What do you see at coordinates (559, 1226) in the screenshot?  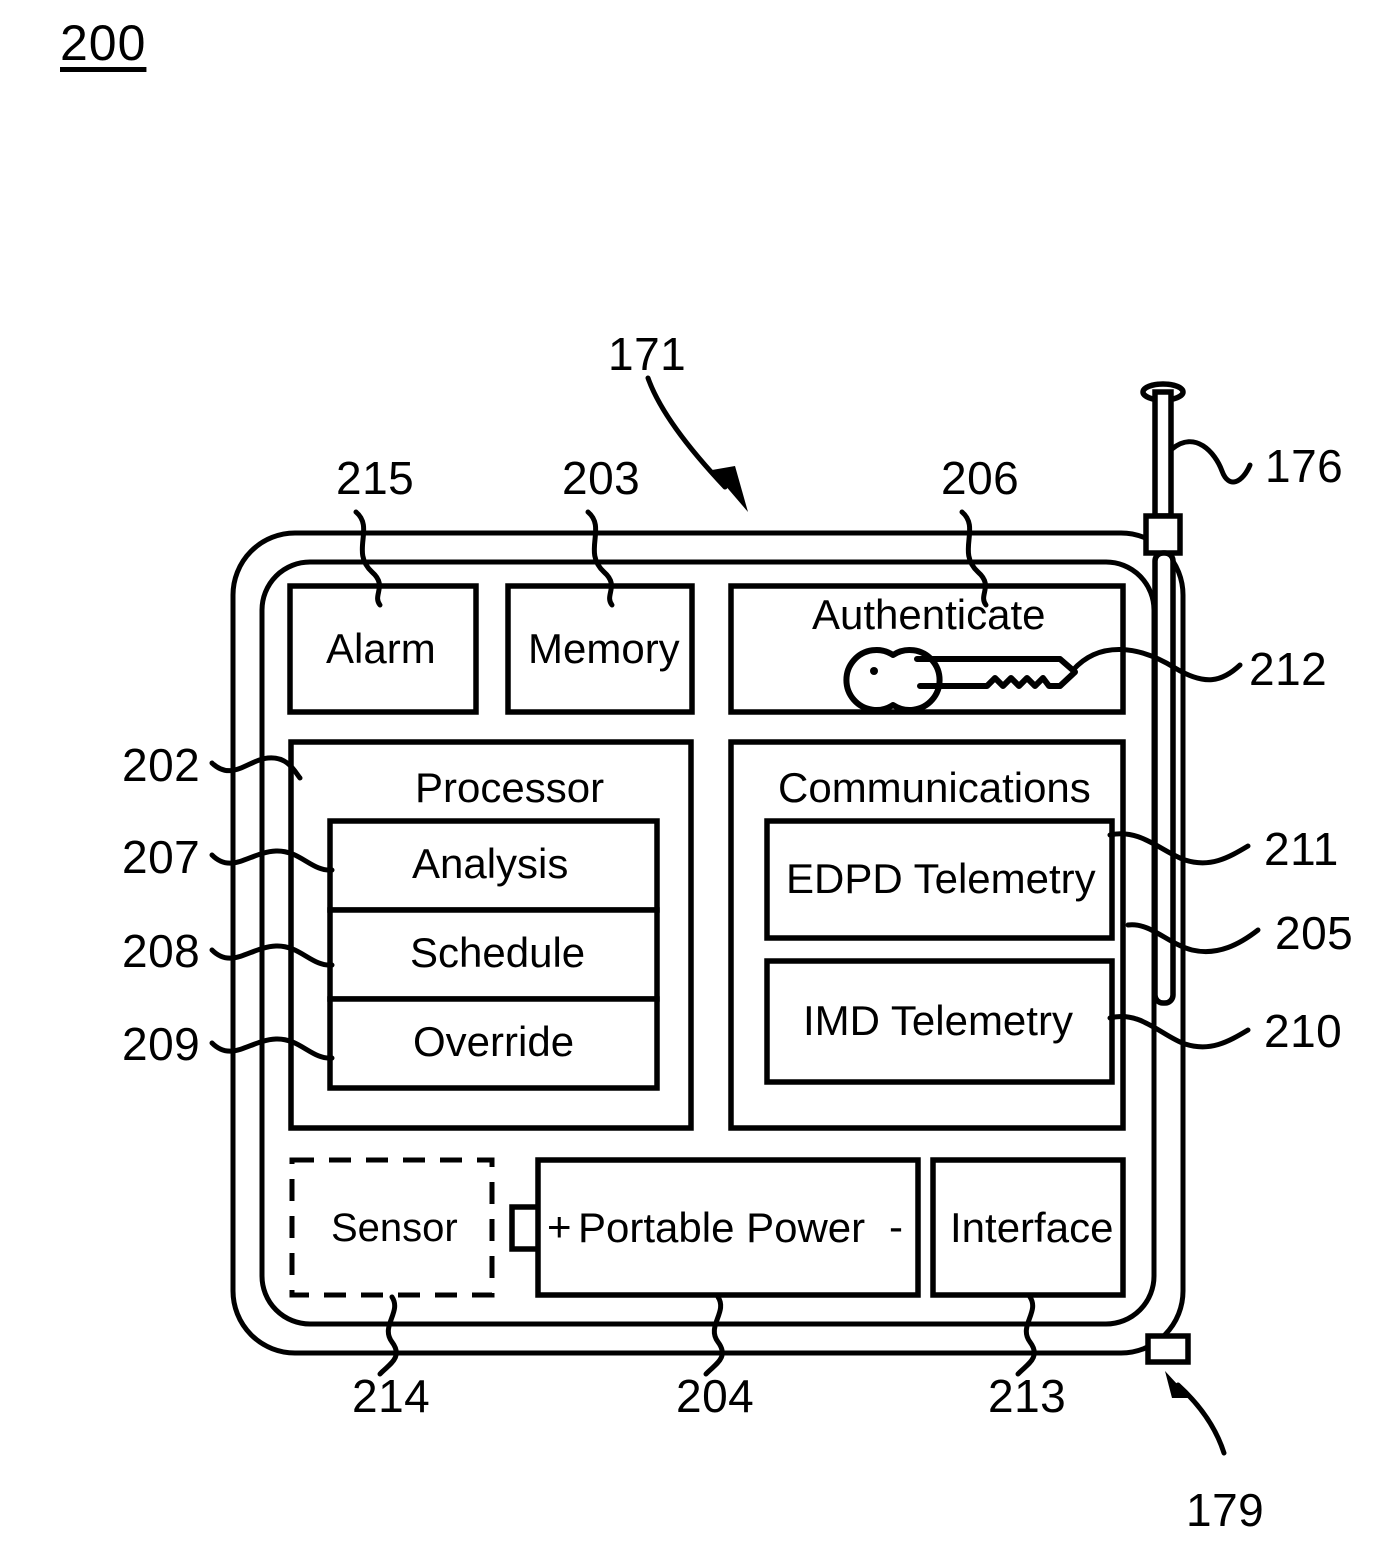 I see `positive-terminal-label: +` at bounding box center [559, 1226].